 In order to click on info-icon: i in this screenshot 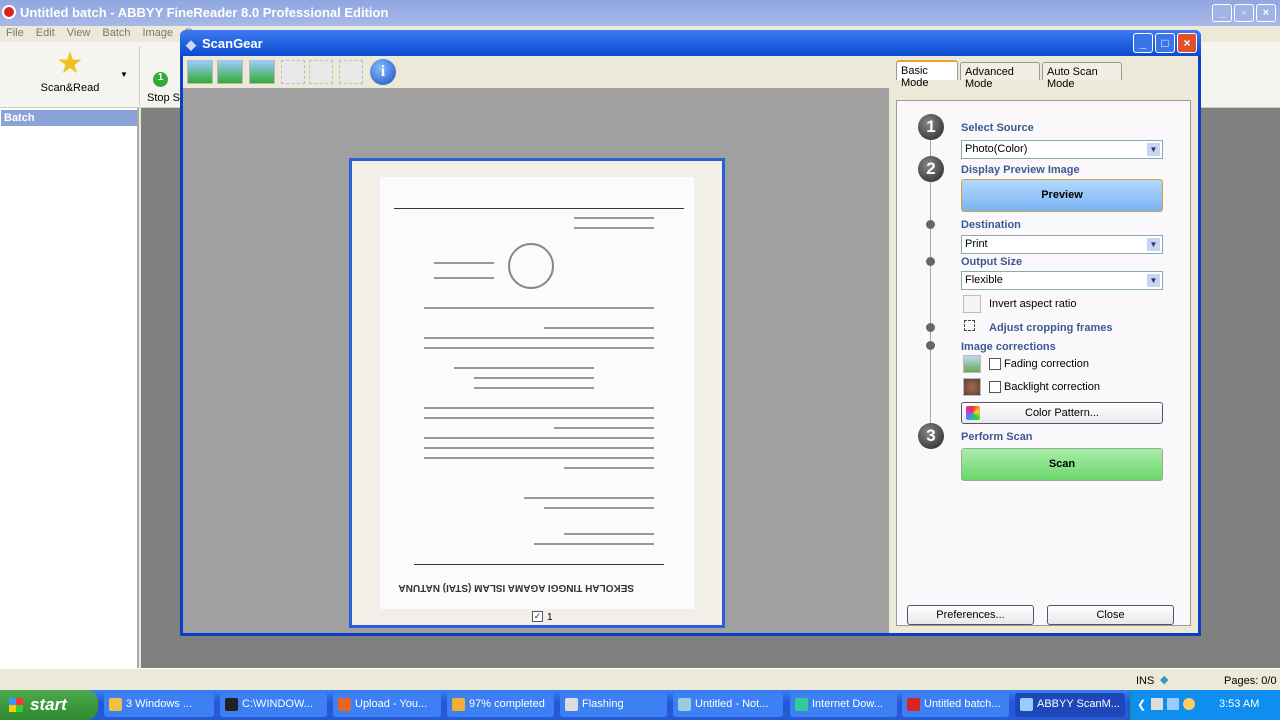, I will do `click(383, 72)`.